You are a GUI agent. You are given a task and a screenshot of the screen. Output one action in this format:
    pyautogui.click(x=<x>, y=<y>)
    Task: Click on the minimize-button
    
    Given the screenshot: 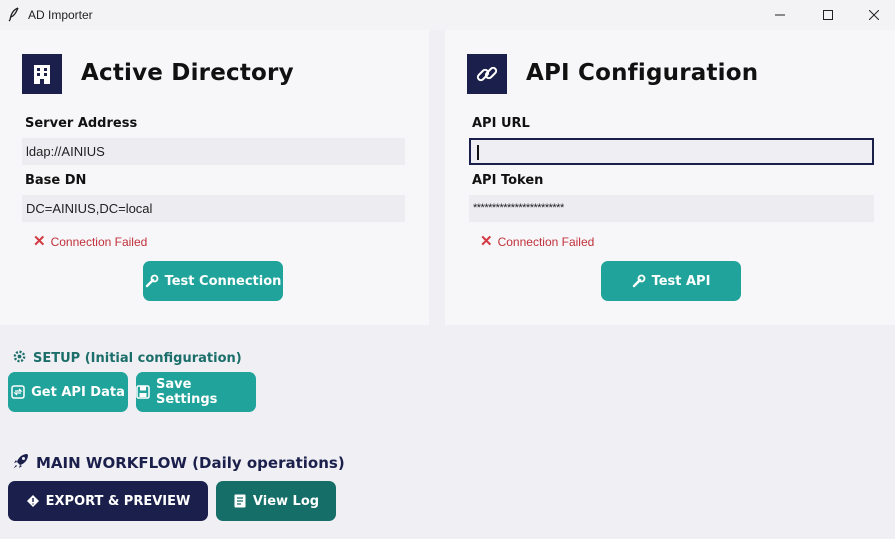 What is the action you would take?
    pyautogui.click(x=780, y=15)
    